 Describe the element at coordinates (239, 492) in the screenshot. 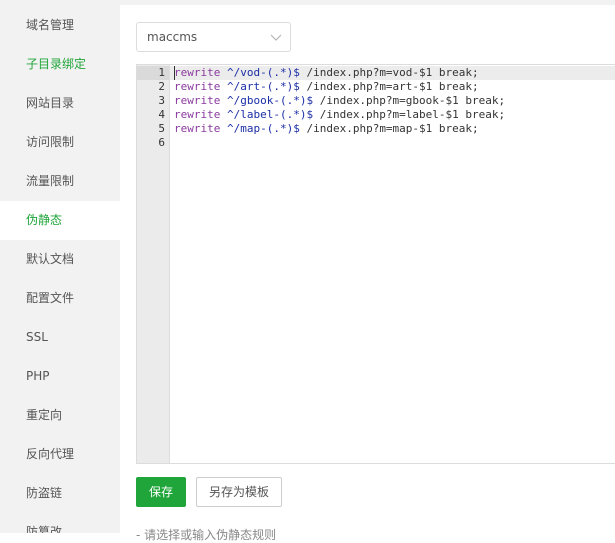

I see `save-as-template-button: 另存为模板` at that location.